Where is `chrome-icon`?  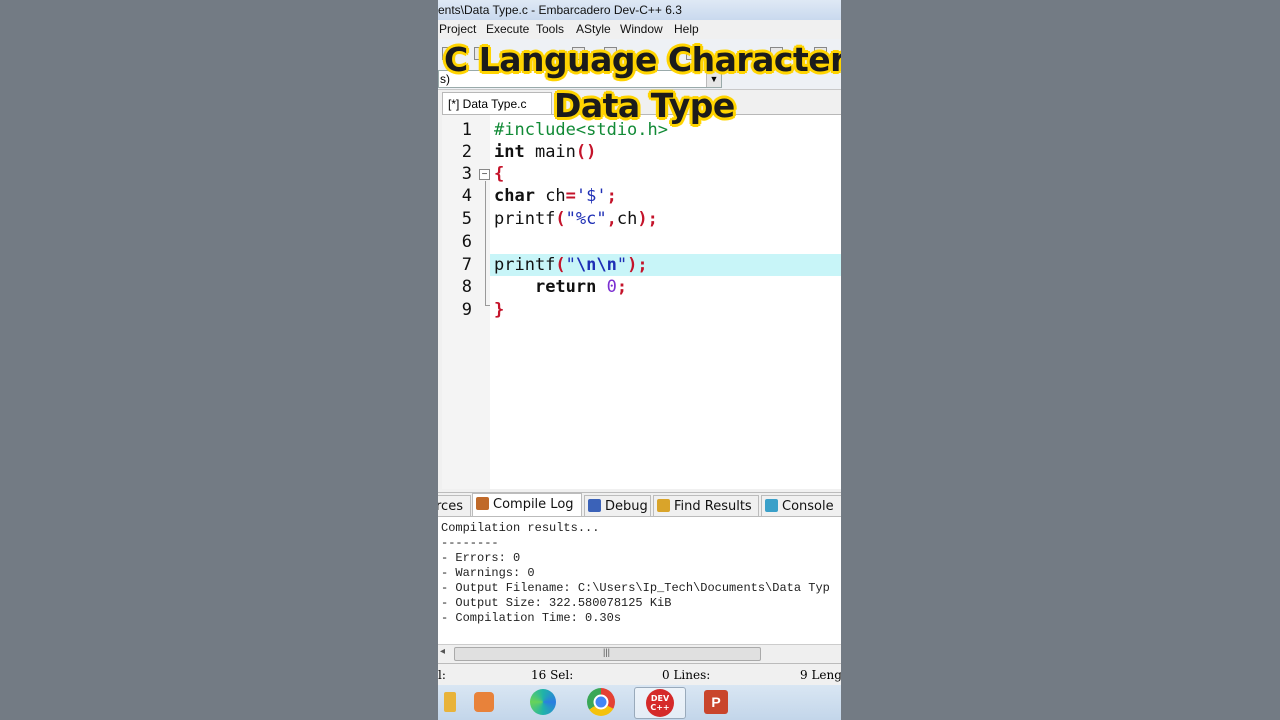
chrome-icon is located at coordinates (601, 702).